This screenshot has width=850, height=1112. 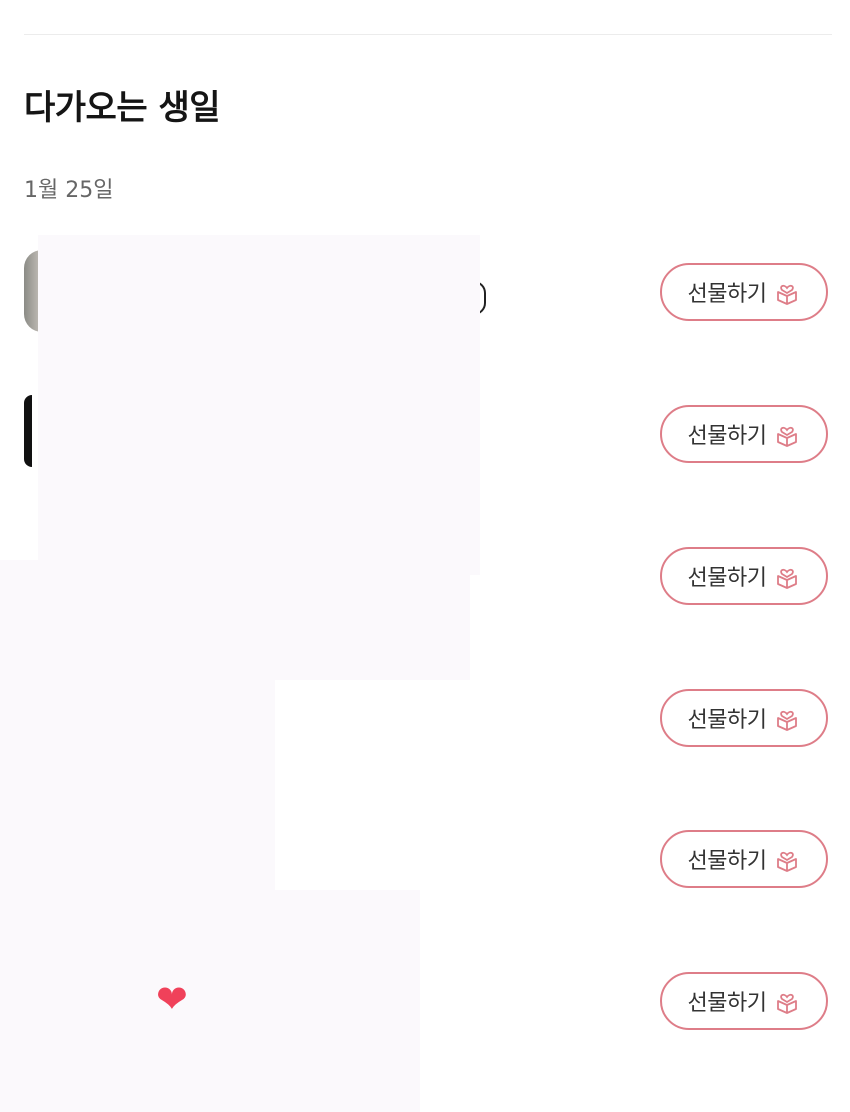 What do you see at coordinates (310, 1001) in the screenshot?
I see `redacted-area` at bounding box center [310, 1001].